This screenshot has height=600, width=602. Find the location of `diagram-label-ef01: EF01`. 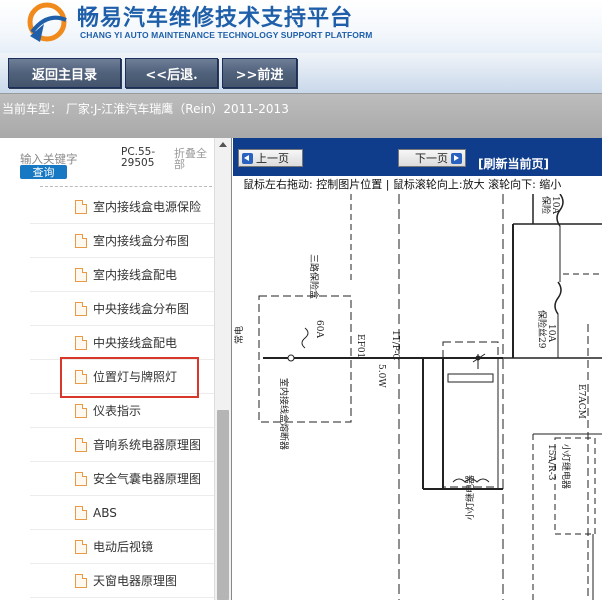

diagram-label-ef01: EF01 is located at coordinates (360, 346).